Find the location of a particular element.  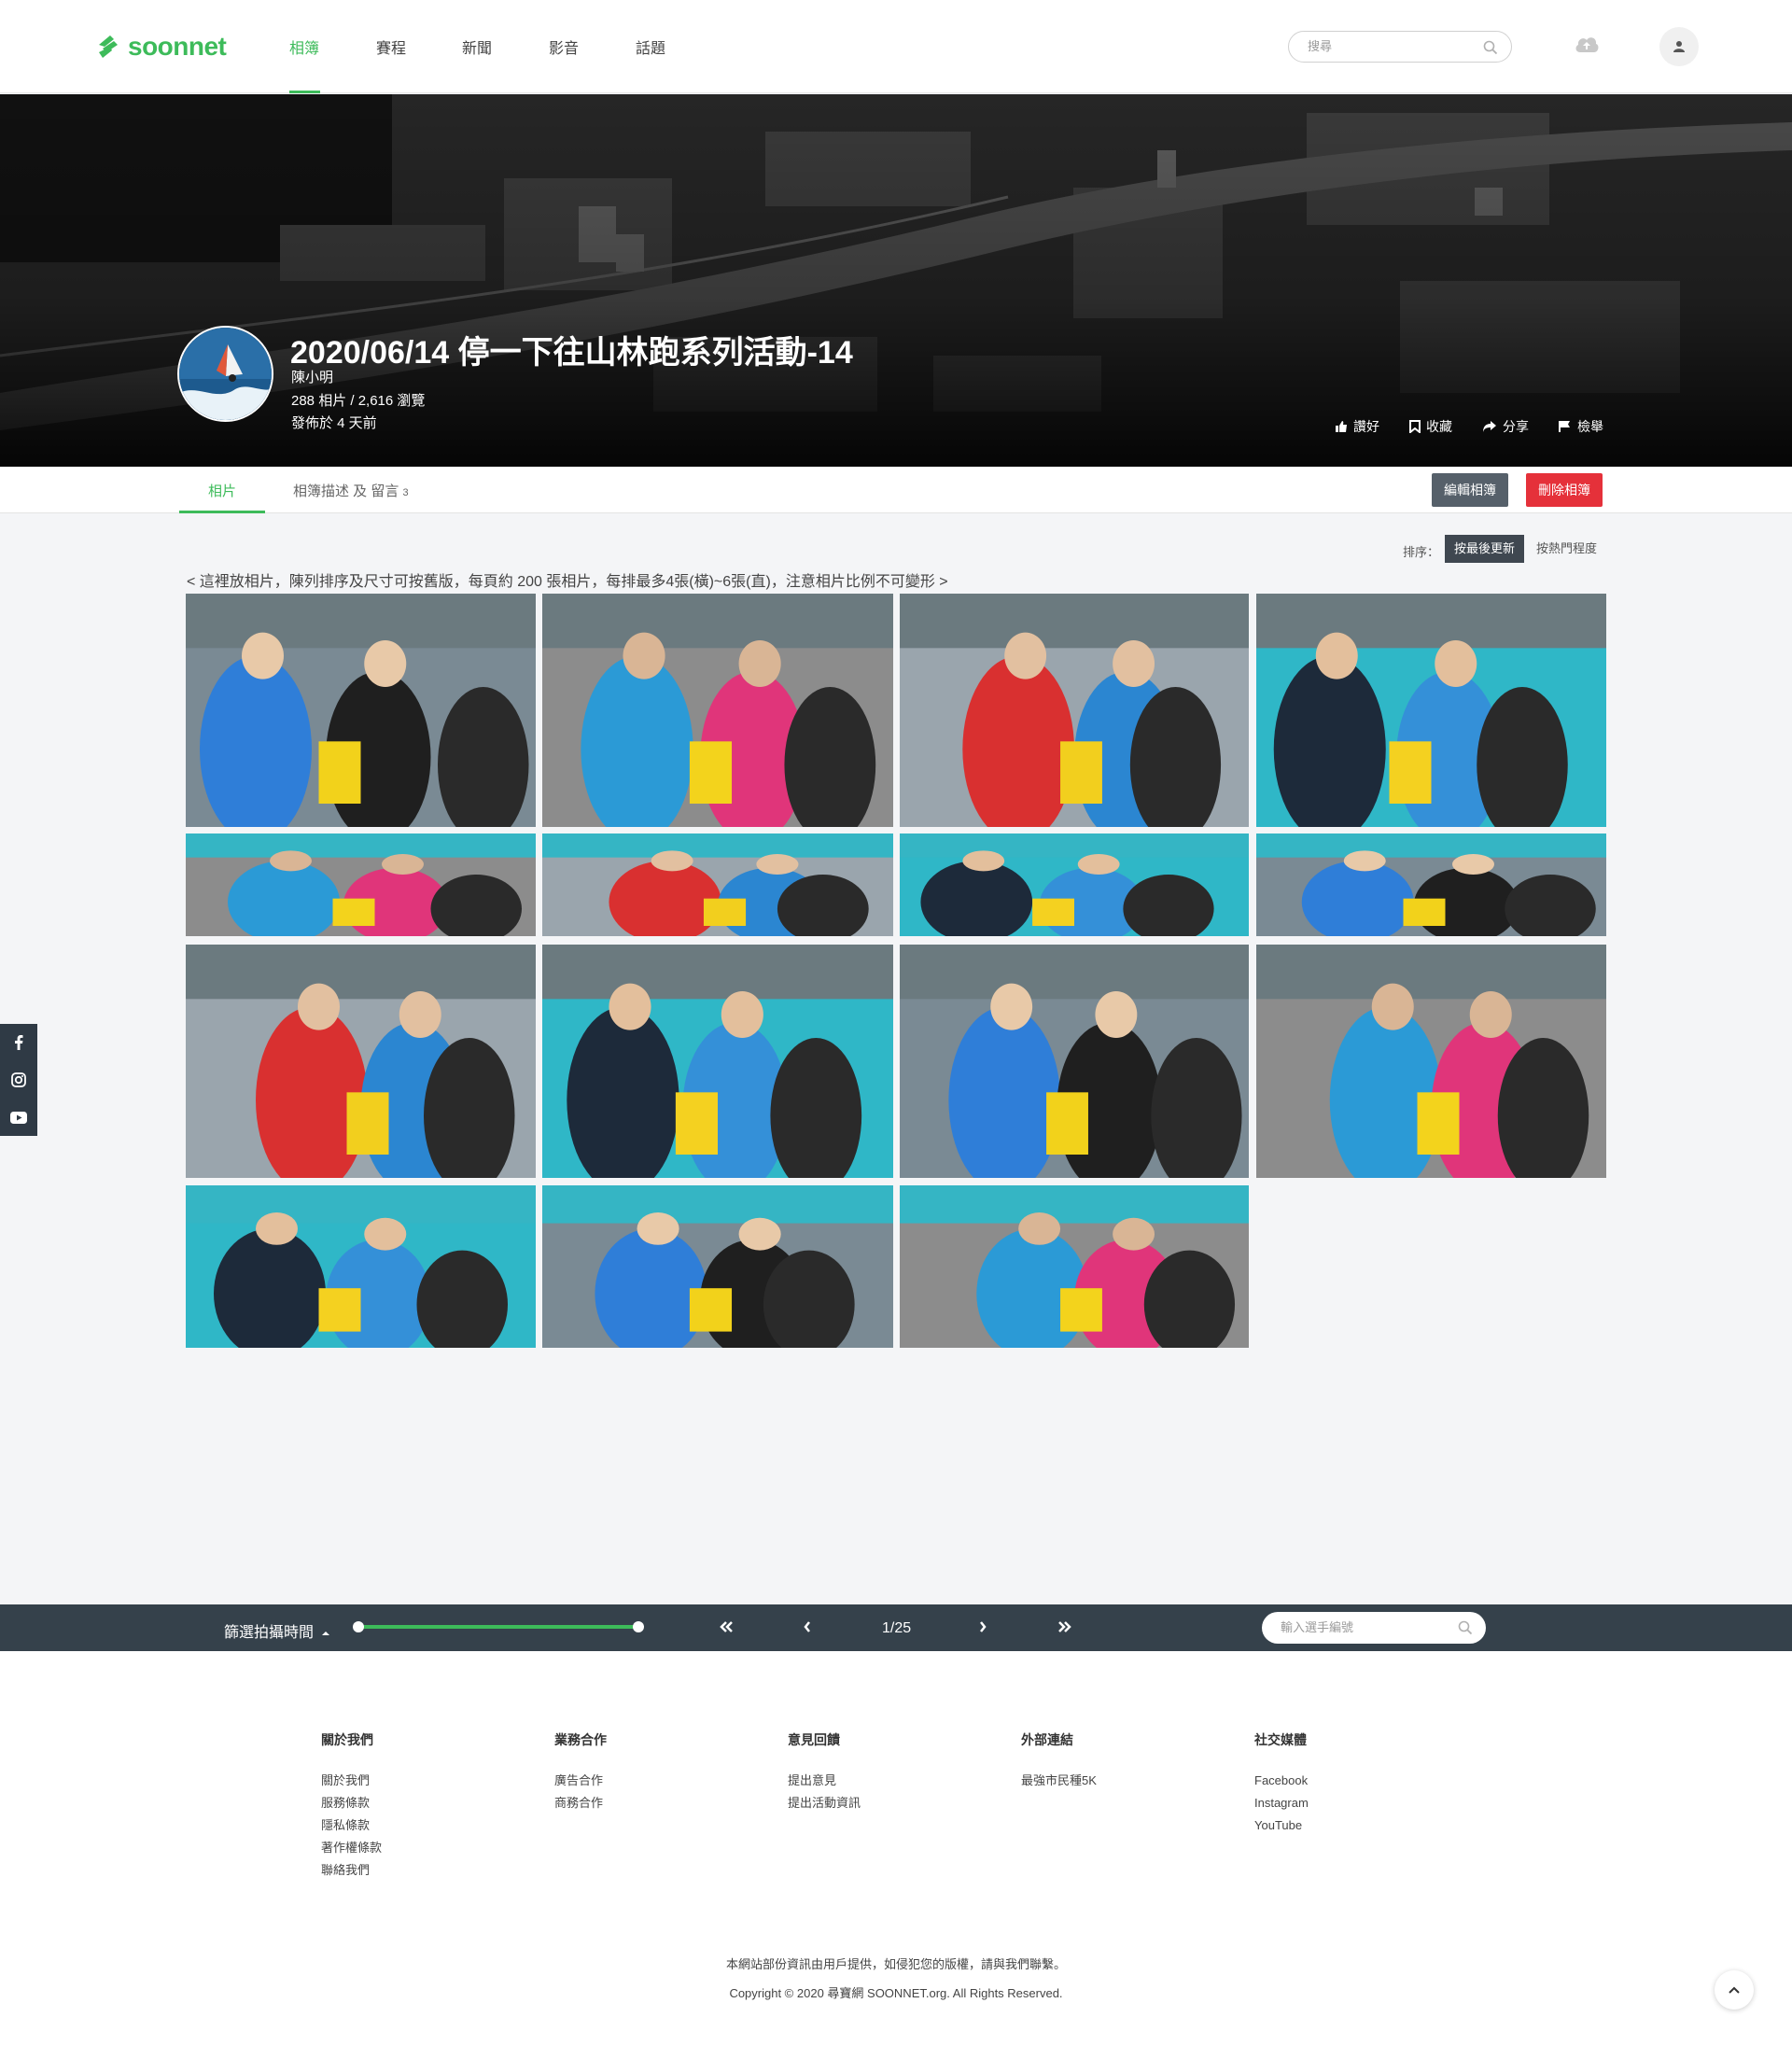

scroll-to-top-button is located at coordinates (1734, 1990).